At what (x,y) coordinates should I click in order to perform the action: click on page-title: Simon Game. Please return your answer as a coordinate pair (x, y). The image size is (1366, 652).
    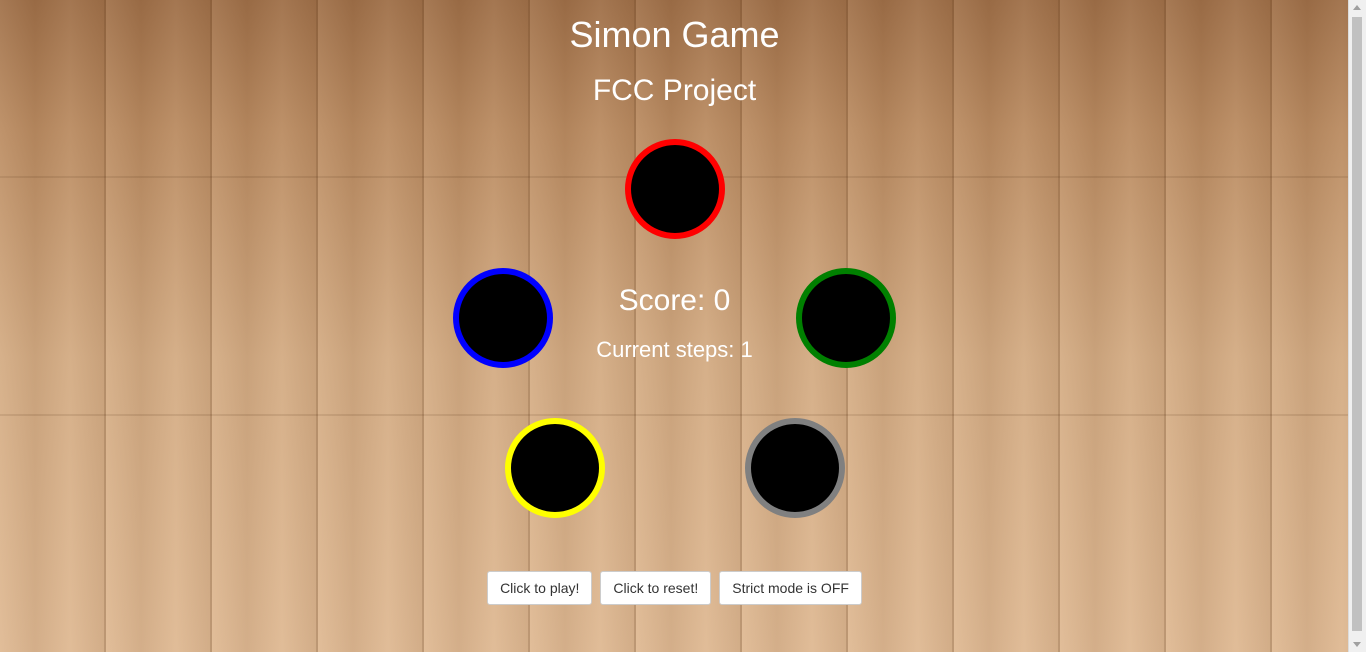
    Looking at the image, I should click on (674, 34).